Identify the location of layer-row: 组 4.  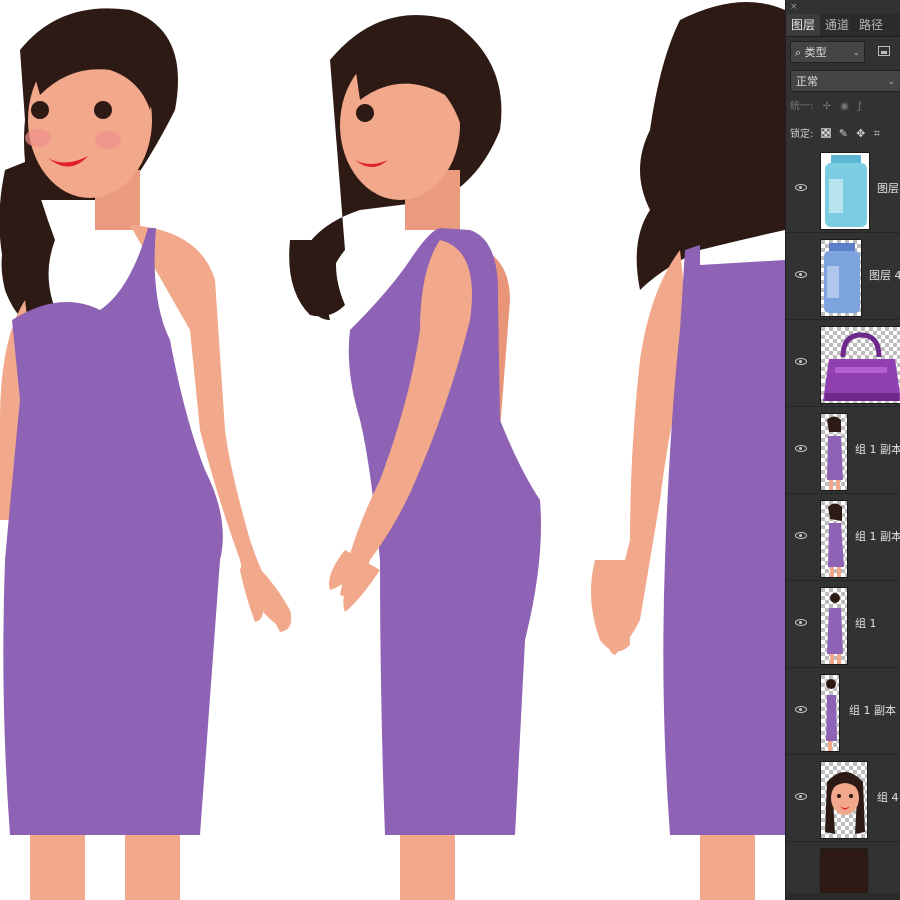
(843, 799).